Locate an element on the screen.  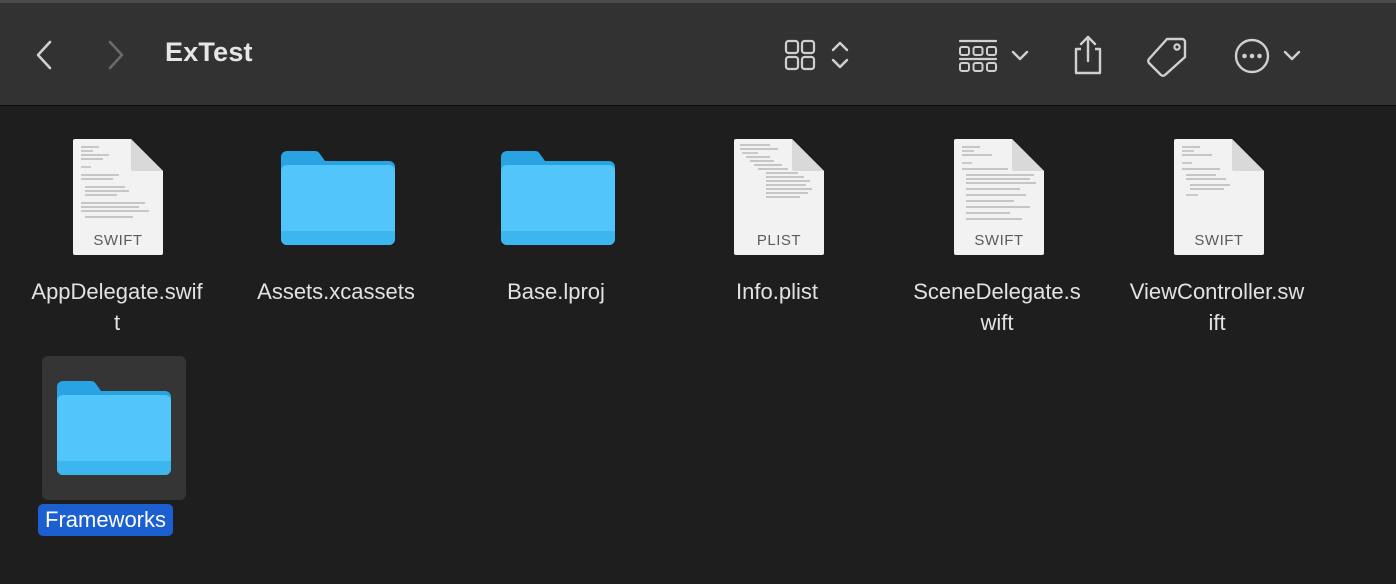
back-button is located at coordinates (44, 55).